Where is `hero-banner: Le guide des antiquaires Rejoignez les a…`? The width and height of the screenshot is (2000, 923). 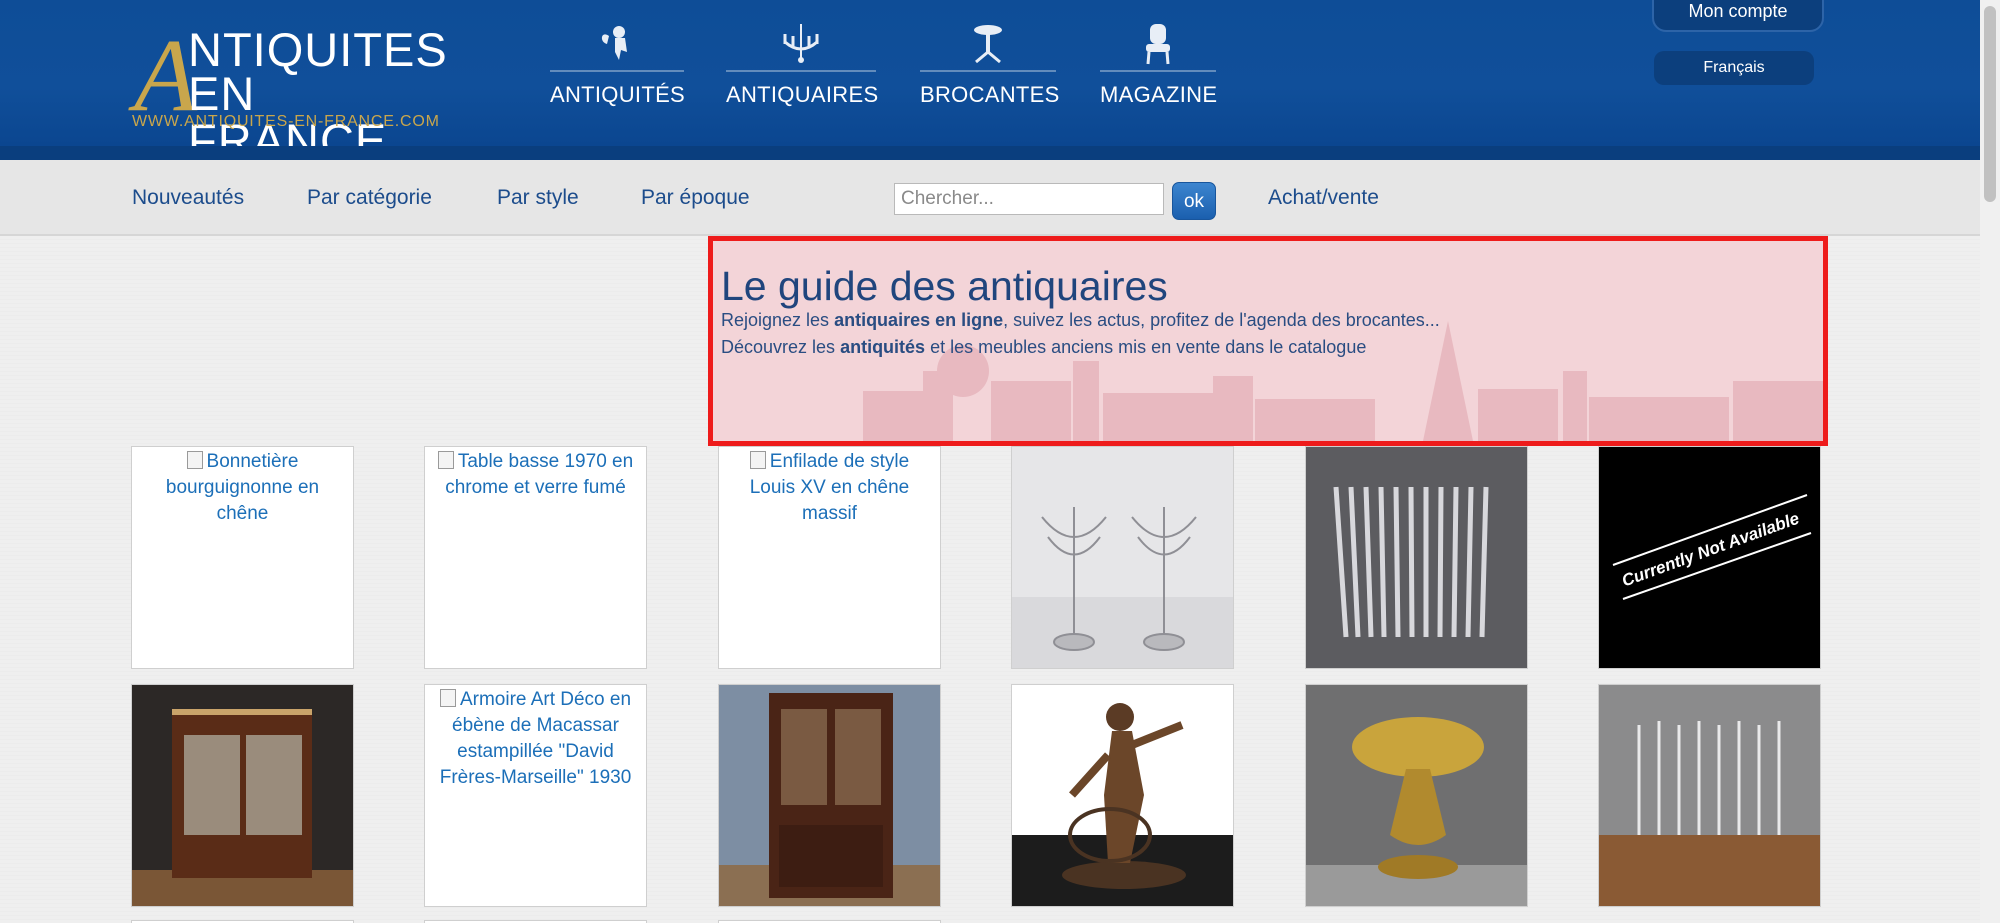
hero-banner: Le guide des antiquaires Rejoignez les a… is located at coordinates (1268, 341).